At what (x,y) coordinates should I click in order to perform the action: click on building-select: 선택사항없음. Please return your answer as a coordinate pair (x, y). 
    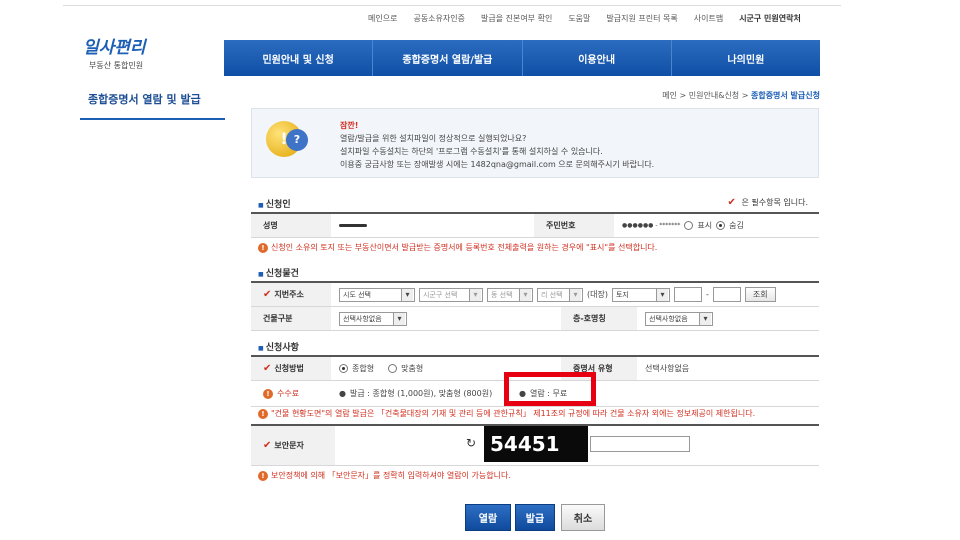
    Looking at the image, I should click on (373, 318).